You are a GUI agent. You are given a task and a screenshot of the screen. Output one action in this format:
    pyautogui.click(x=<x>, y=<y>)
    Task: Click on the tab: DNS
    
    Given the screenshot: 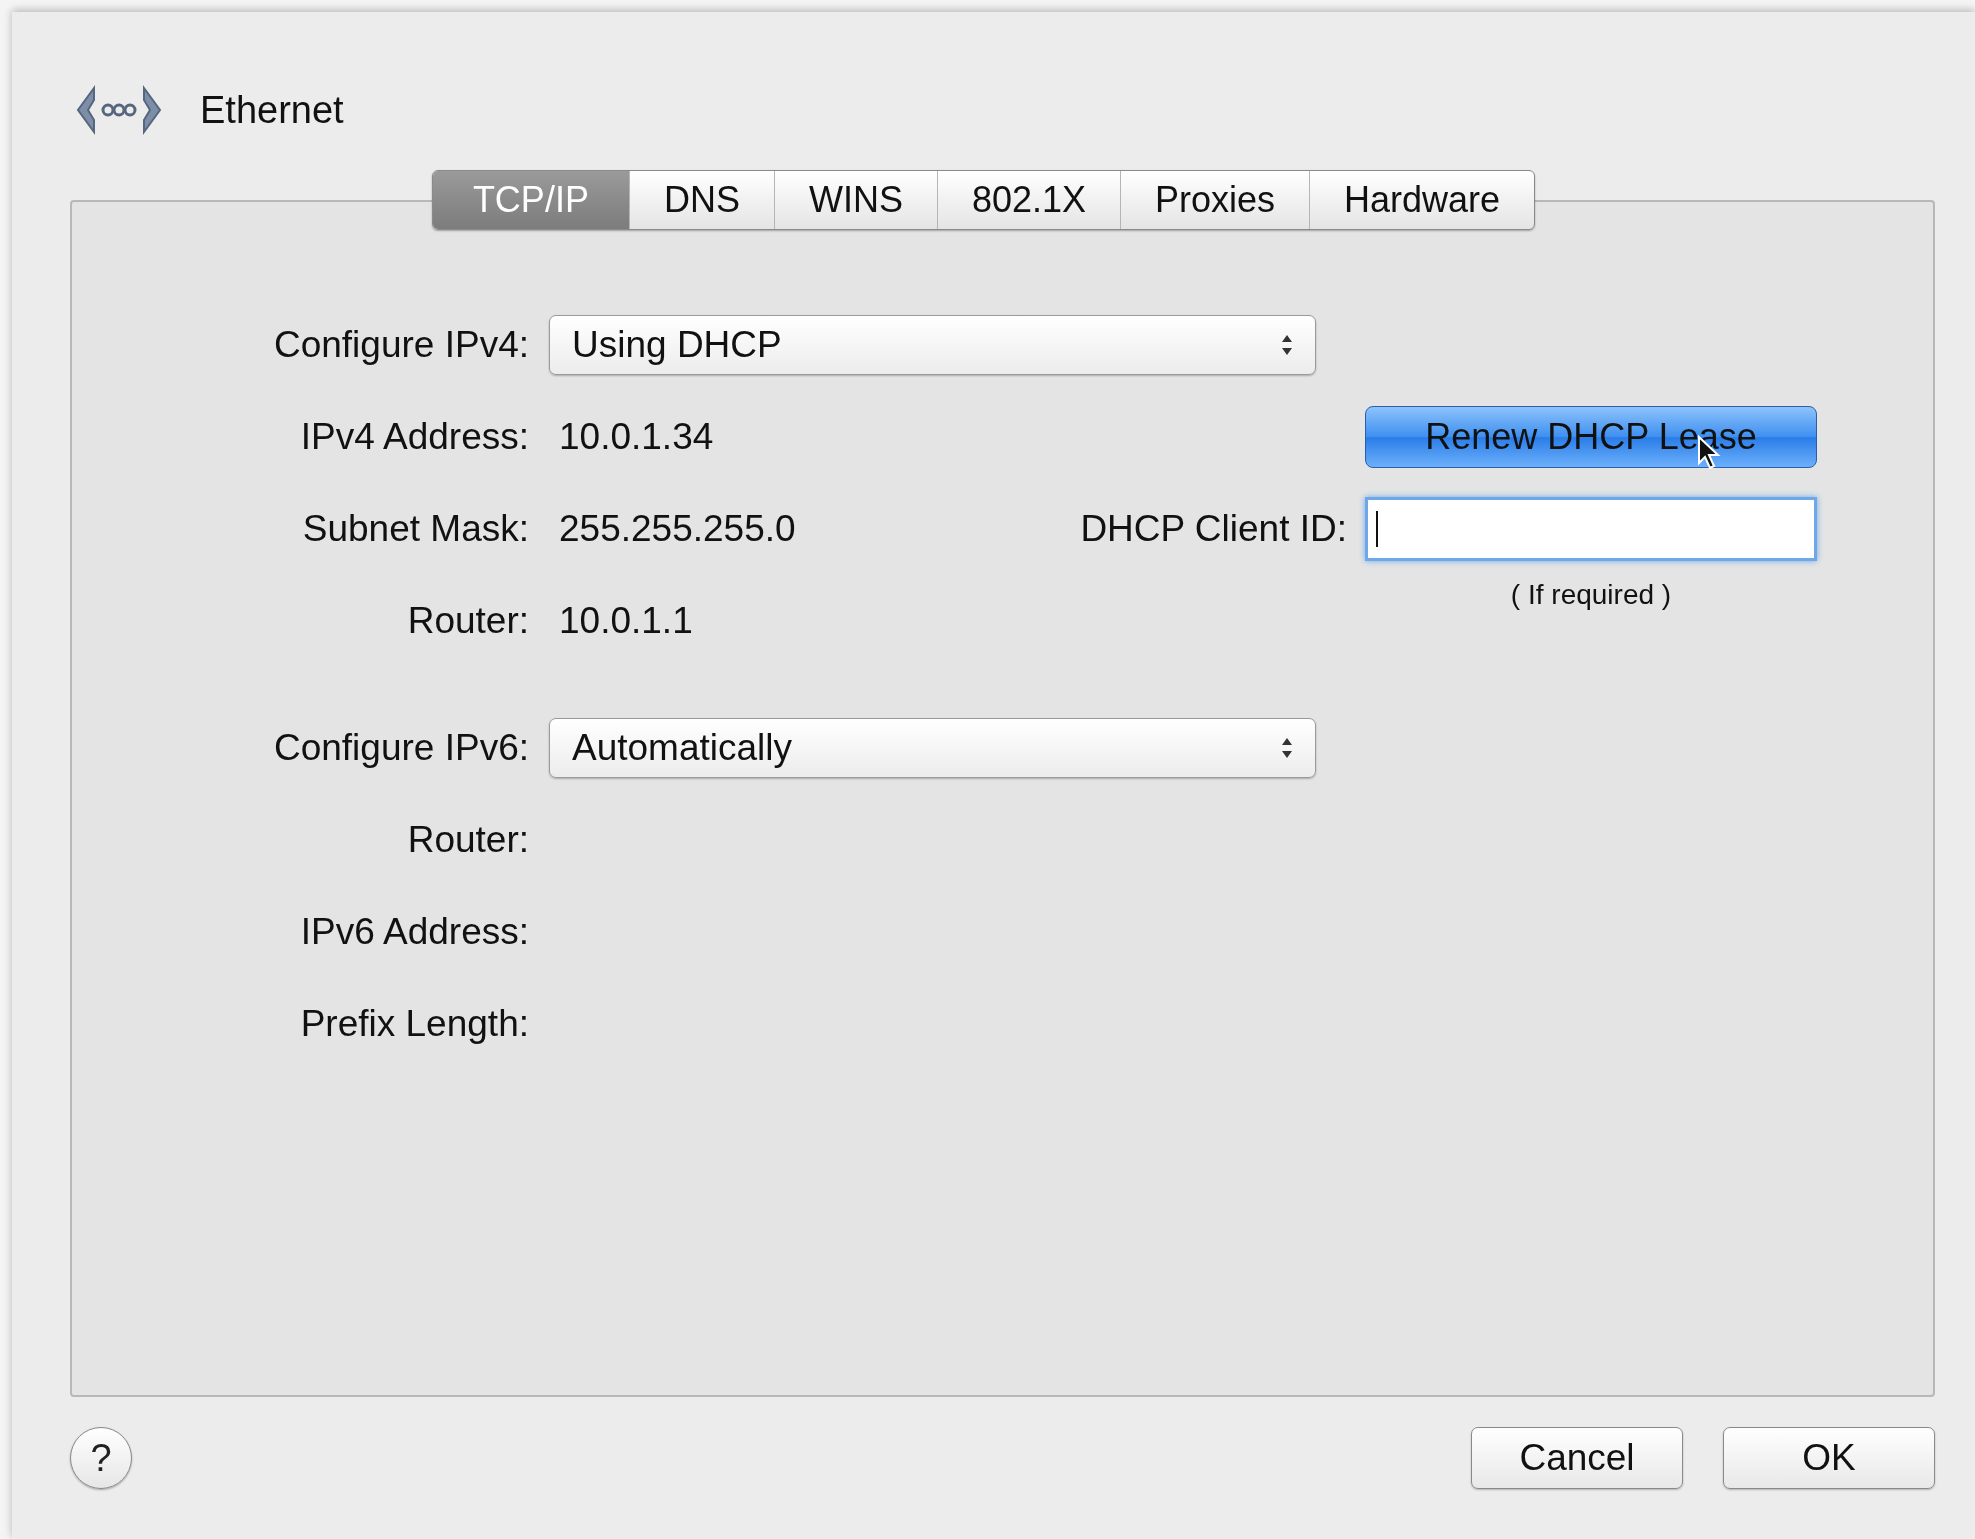 What is the action you would take?
    pyautogui.click(x=701, y=200)
    